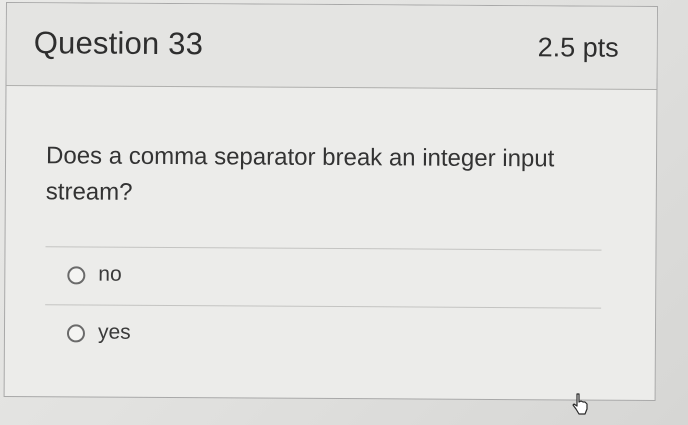  What do you see at coordinates (110, 274) in the screenshot?
I see `answer-label-no: no` at bounding box center [110, 274].